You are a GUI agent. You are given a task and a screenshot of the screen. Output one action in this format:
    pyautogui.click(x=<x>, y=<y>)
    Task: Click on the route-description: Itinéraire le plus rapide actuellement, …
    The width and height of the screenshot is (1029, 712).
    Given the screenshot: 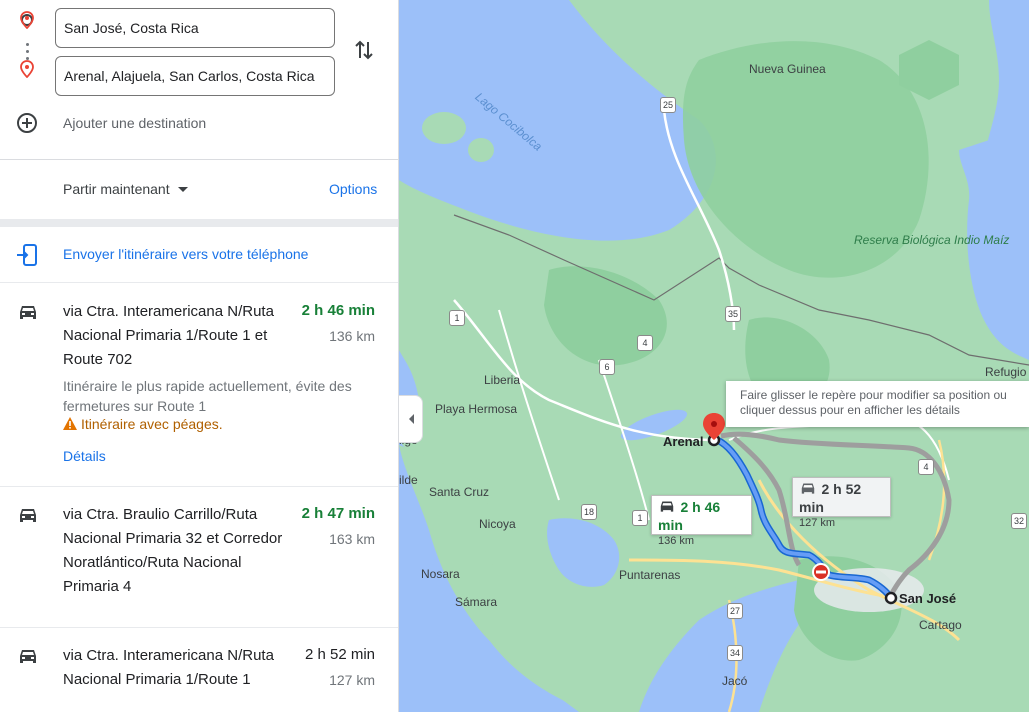 What is the action you would take?
    pyautogui.click(x=207, y=396)
    